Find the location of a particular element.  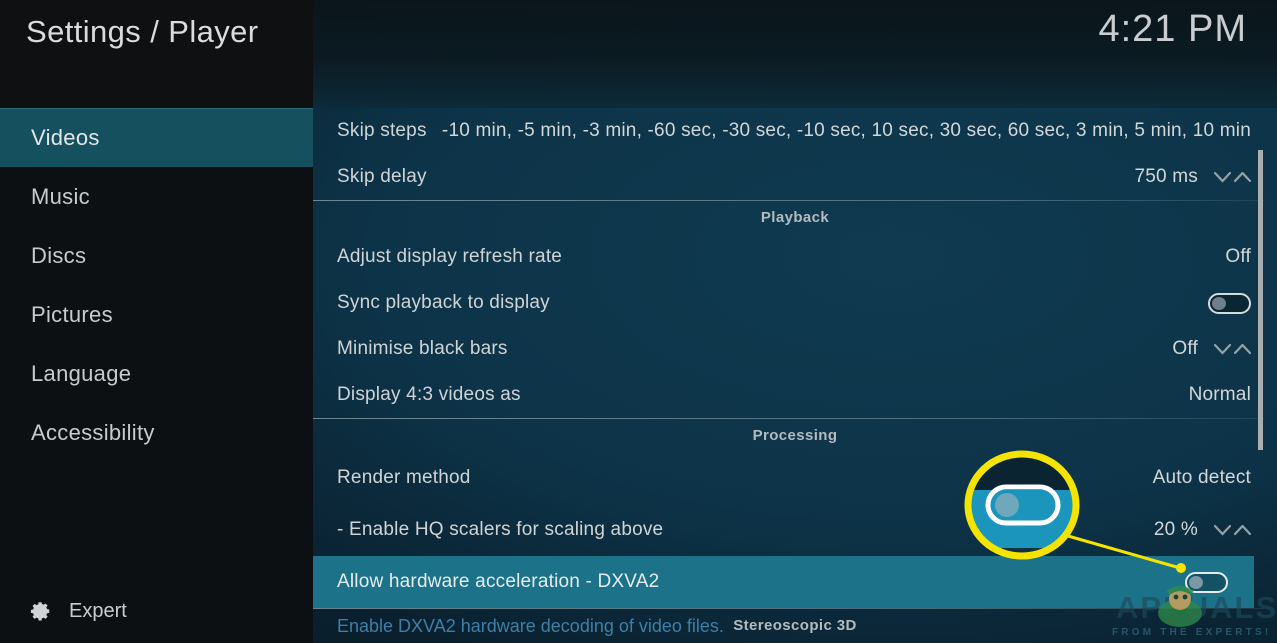

section-label: Stereoscopic 3D is located at coordinates (795, 625).